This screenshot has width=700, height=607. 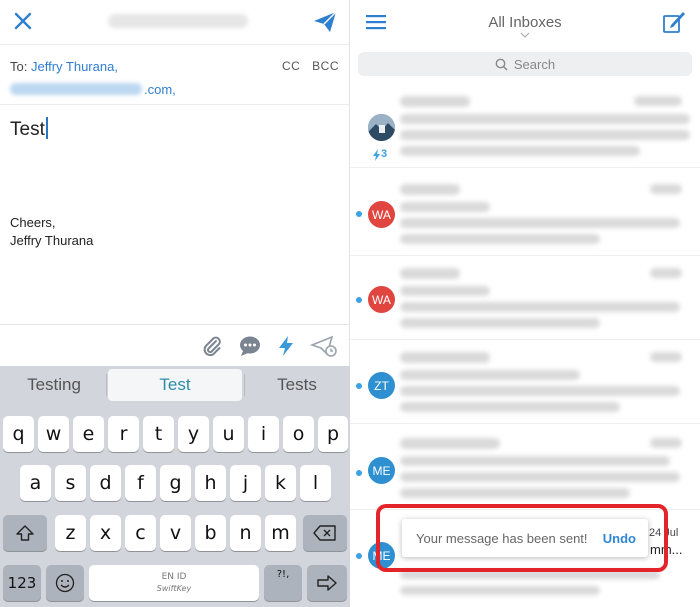 What do you see at coordinates (25, 533) in the screenshot?
I see `shift-key` at bounding box center [25, 533].